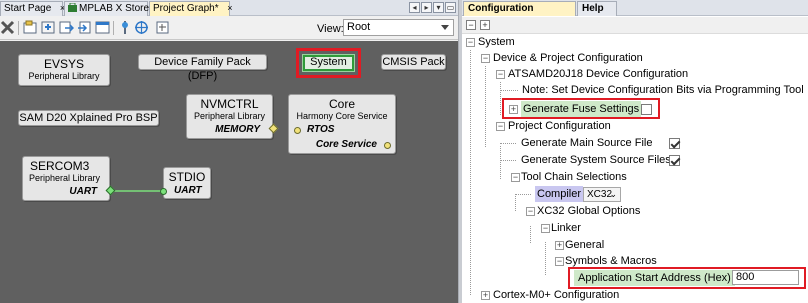 Image resolution: width=808 pixels, height=303 pixels. Describe the element at coordinates (232, 116) in the screenshot. I see `nvmctrl-node: NVMCTRL Peripheral Library MEMORY` at that location.